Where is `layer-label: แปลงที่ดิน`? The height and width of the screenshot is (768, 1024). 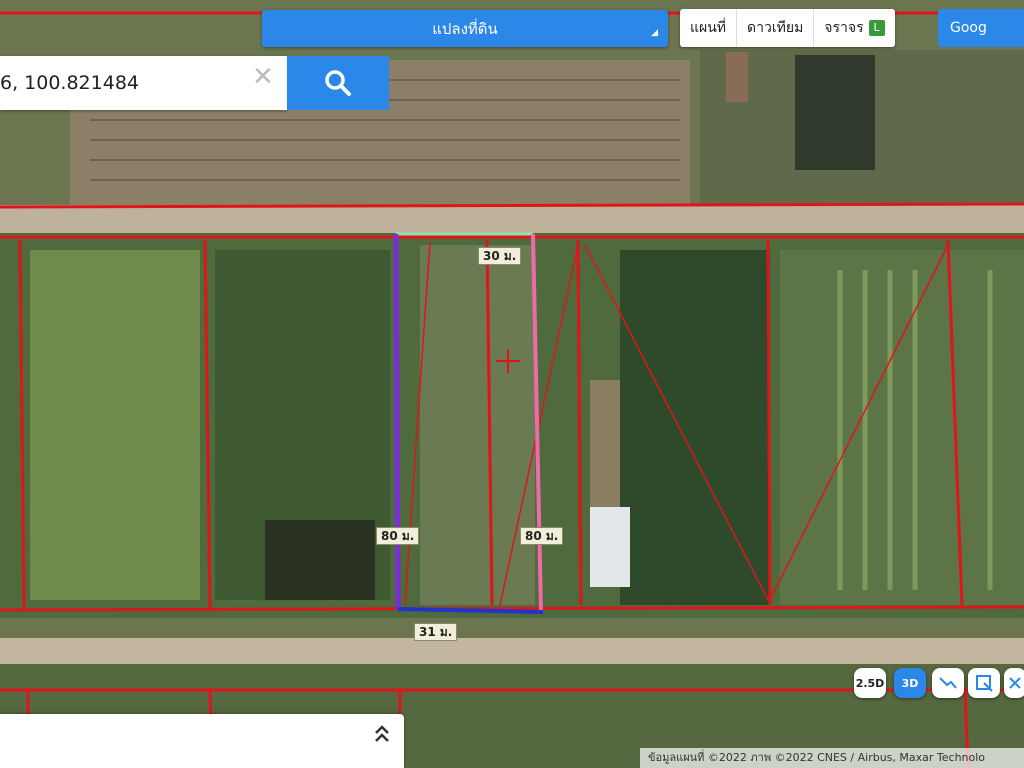 layer-label: แปลงที่ดิน is located at coordinates (465, 28).